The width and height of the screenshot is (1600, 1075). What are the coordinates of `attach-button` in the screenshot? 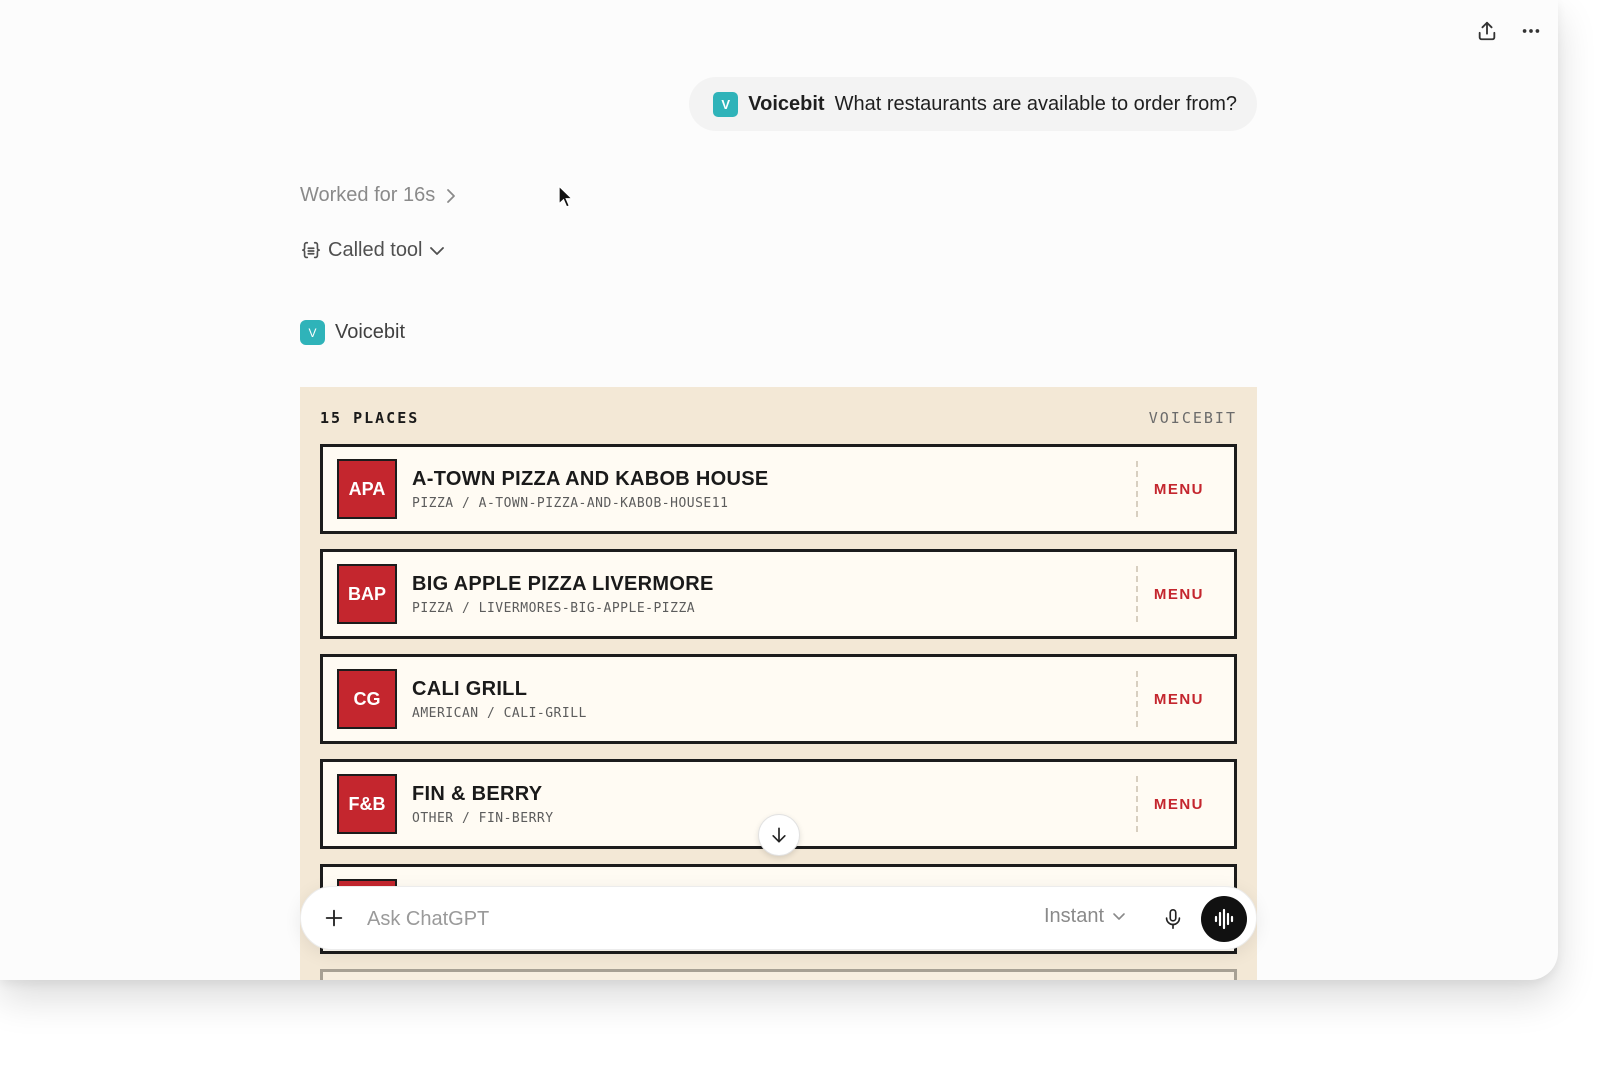 It's located at (334, 918).